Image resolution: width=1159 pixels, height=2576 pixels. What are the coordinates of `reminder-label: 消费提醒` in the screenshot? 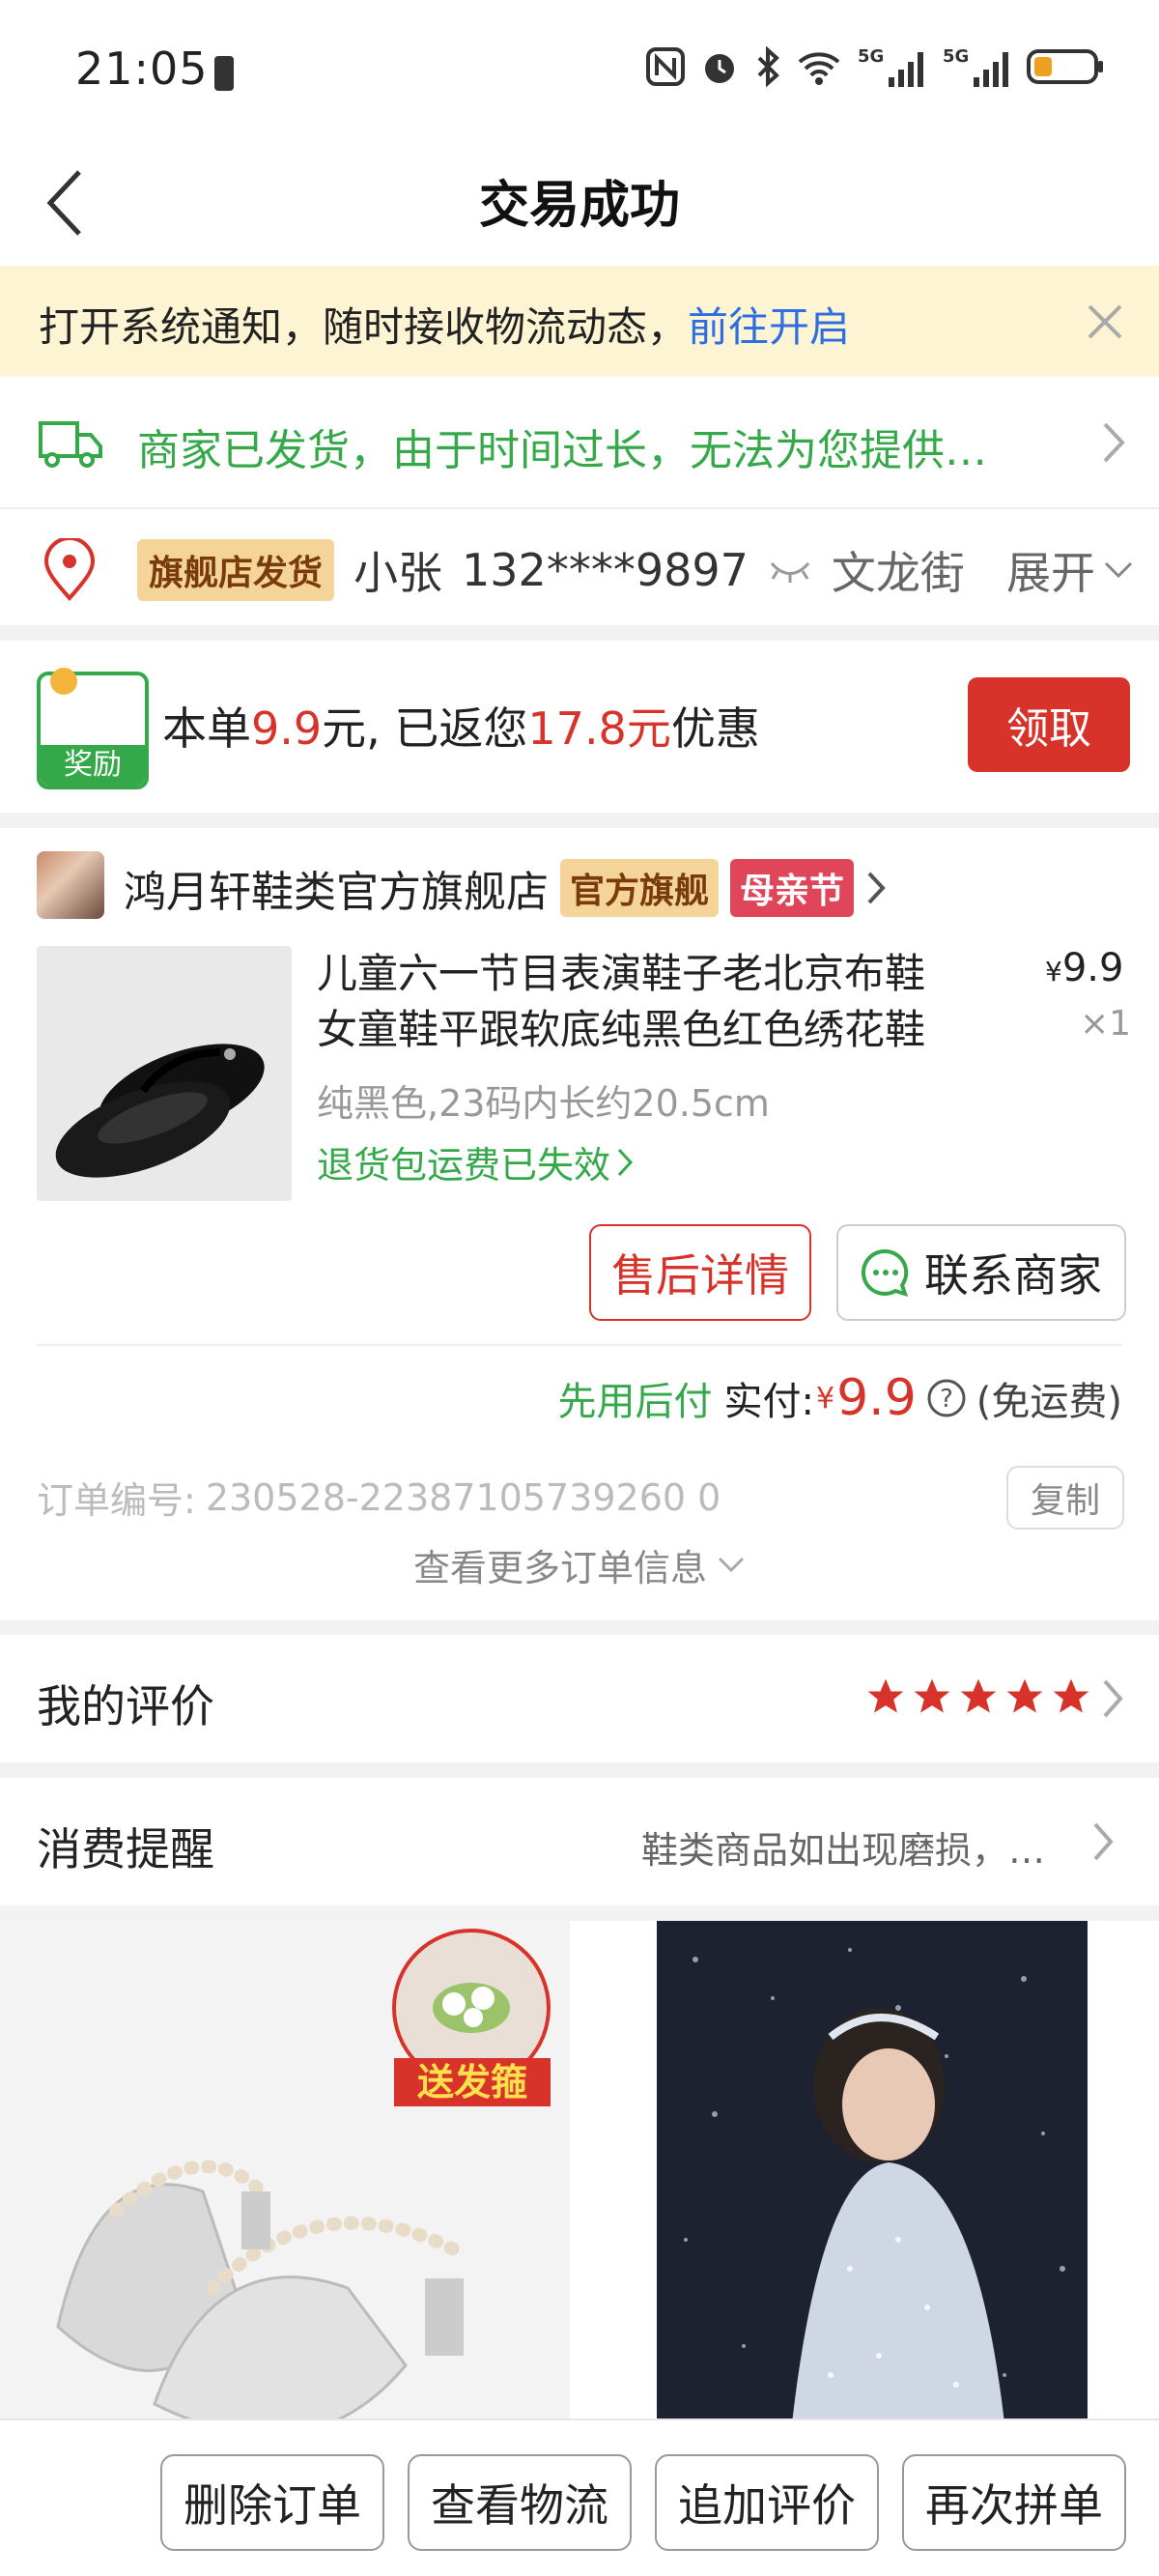 It's located at (126, 1849).